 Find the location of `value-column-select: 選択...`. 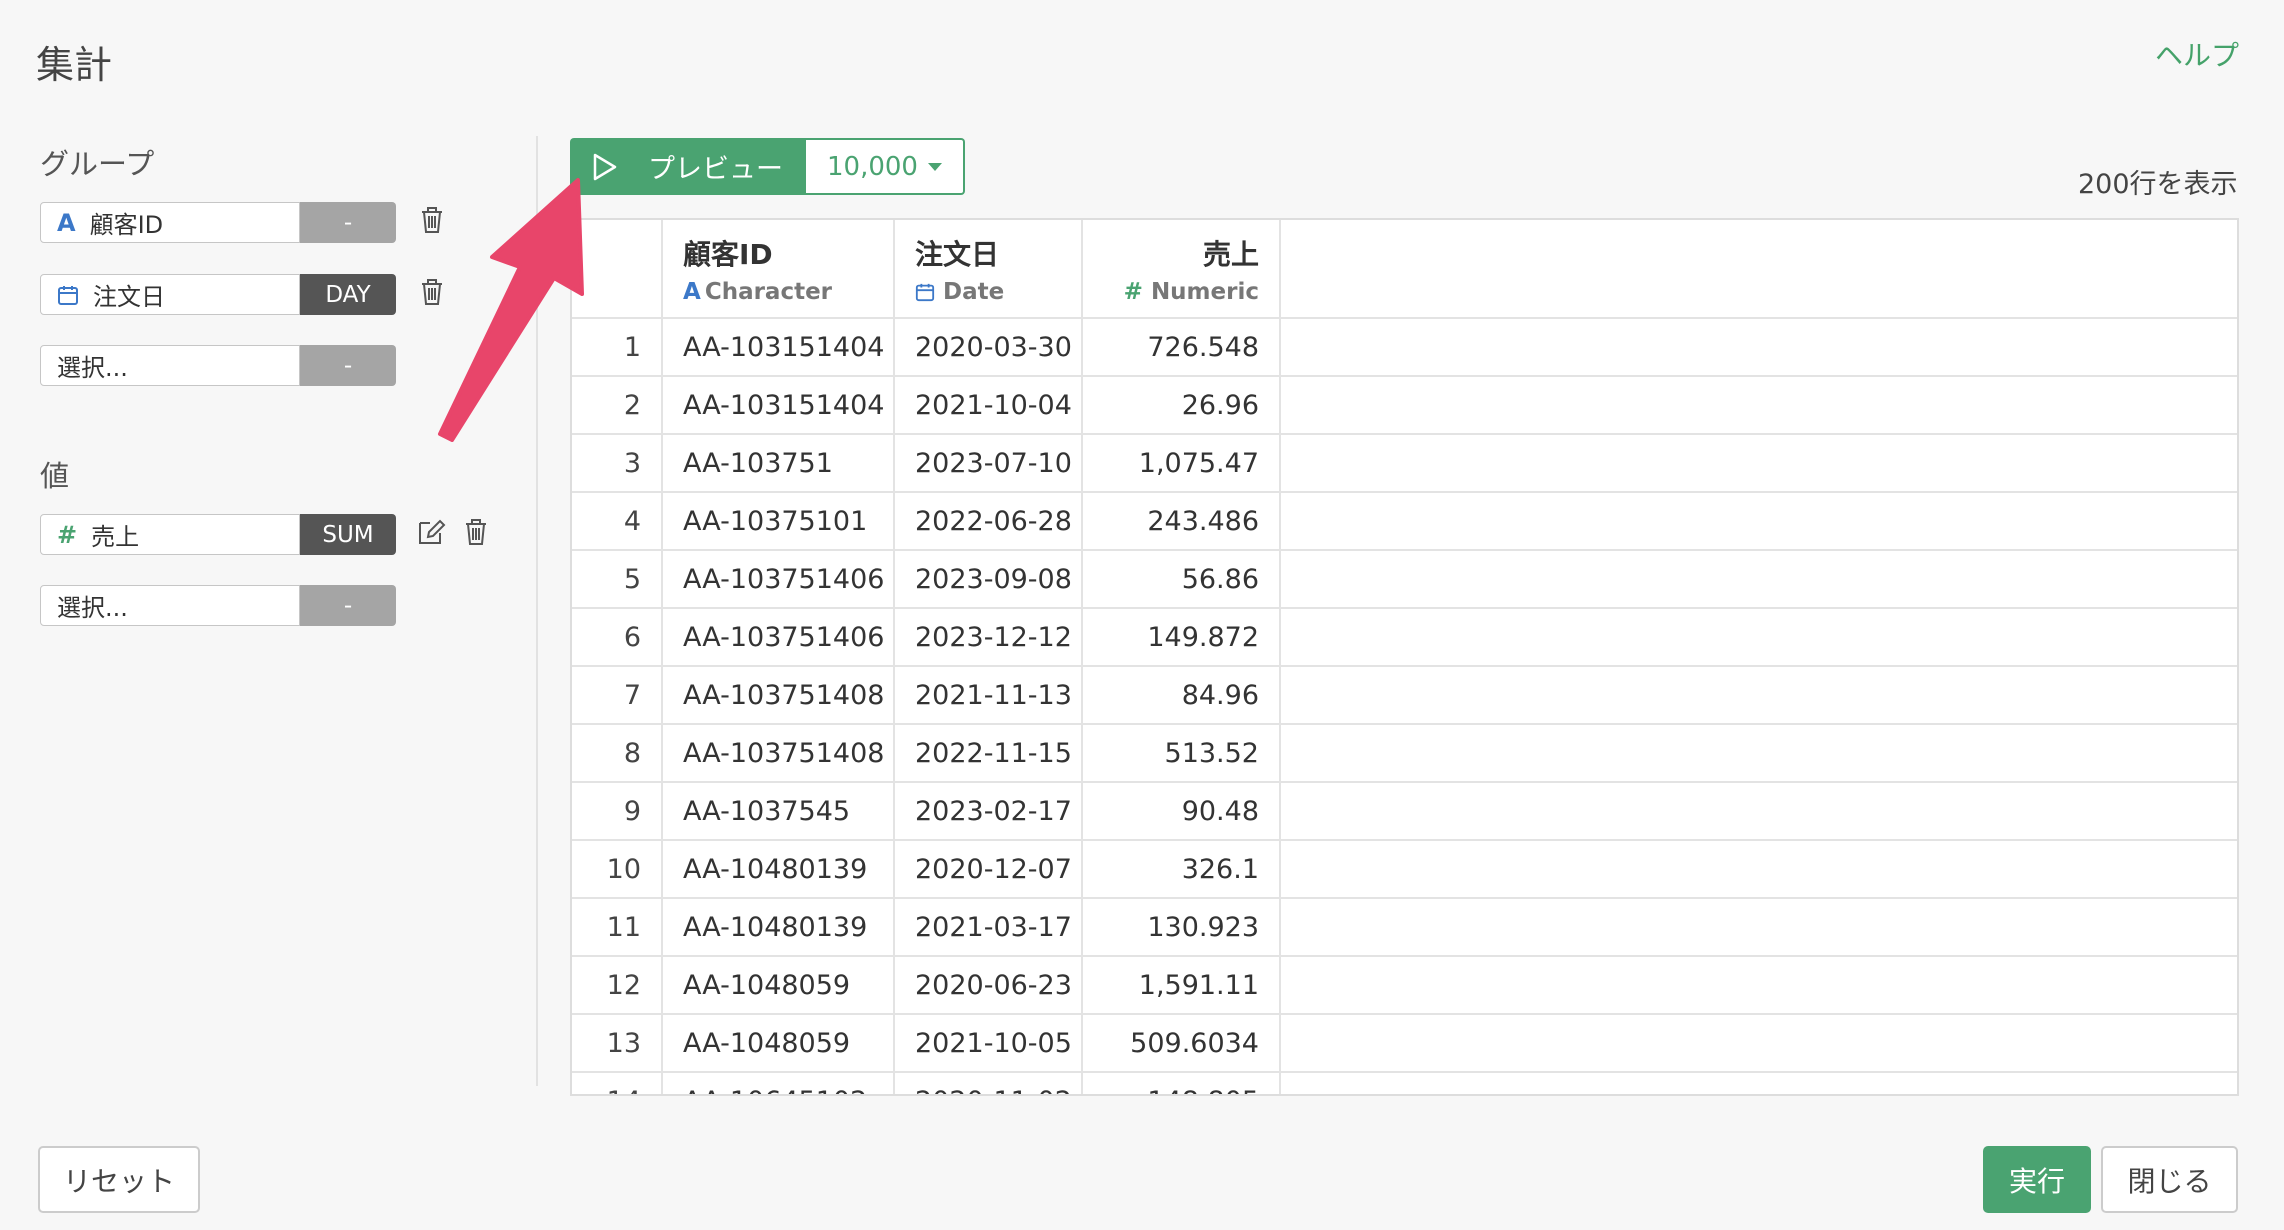

value-column-select: 選択... is located at coordinates (170, 605).